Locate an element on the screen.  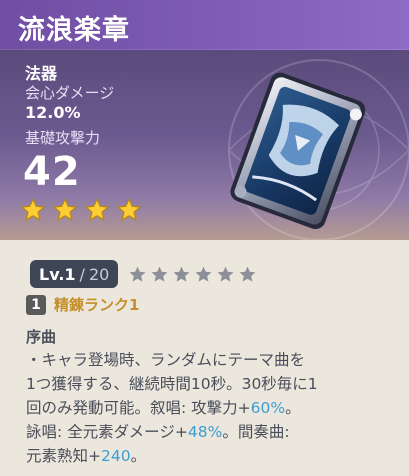
level-current: 1 is located at coordinates (70, 274).